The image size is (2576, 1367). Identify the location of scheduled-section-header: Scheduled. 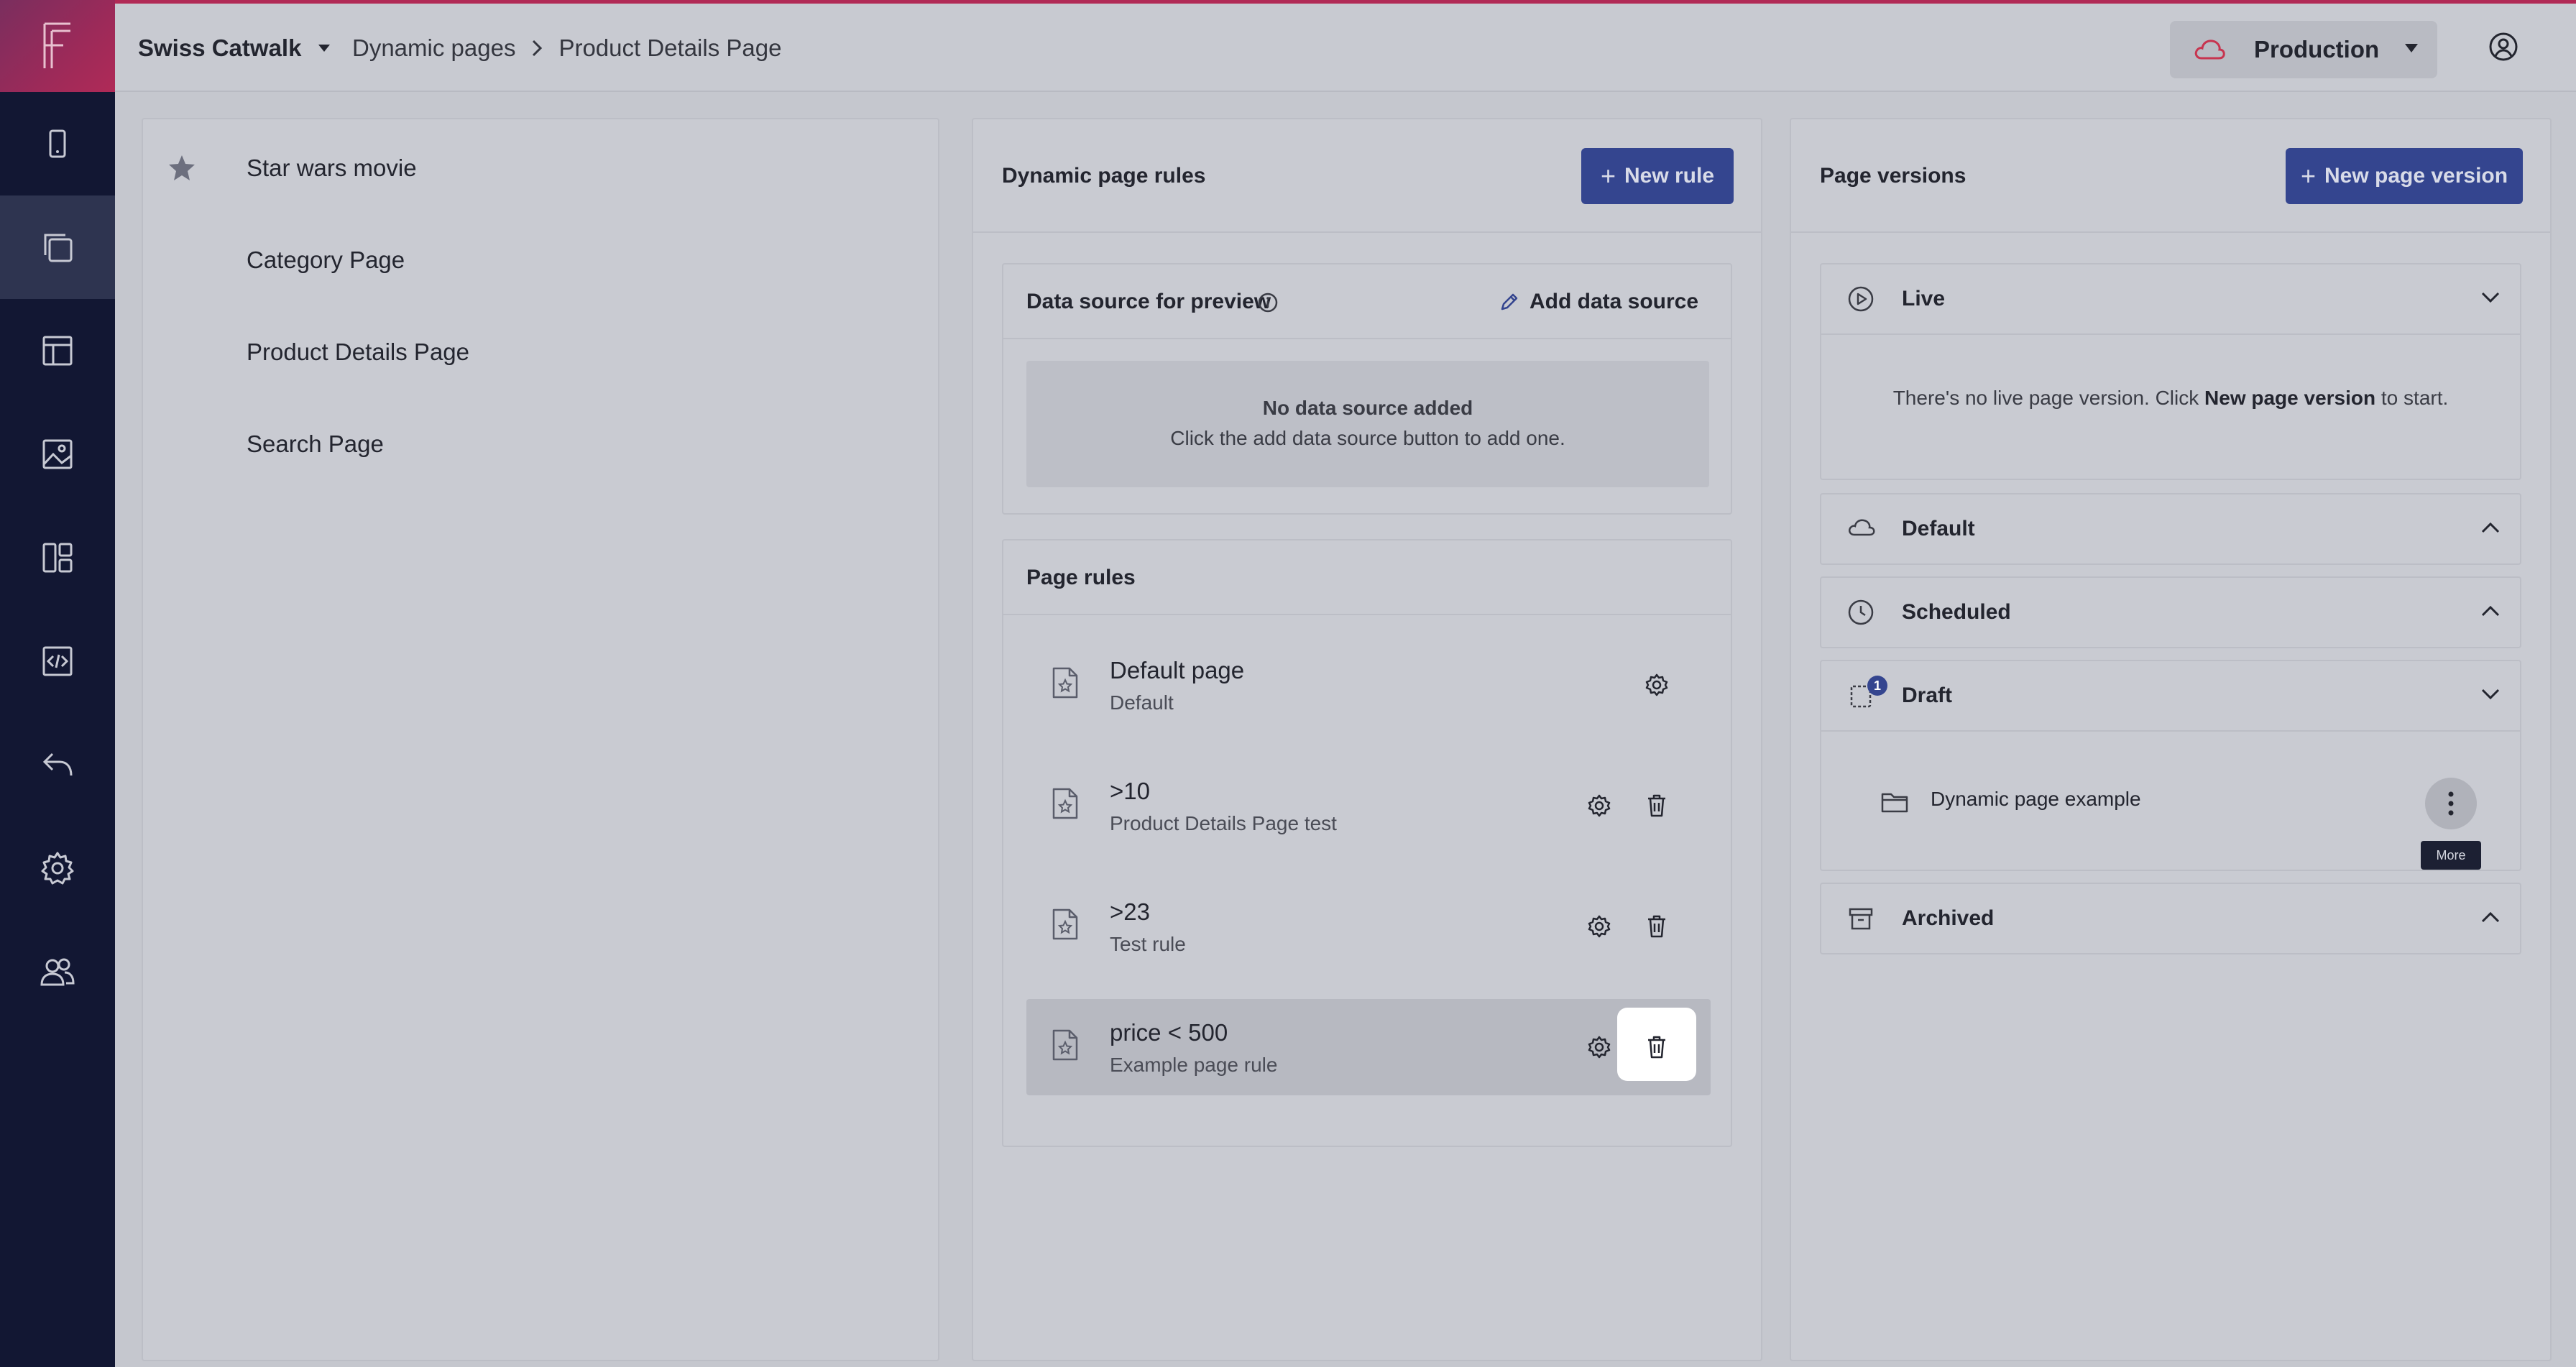
(2170, 612).